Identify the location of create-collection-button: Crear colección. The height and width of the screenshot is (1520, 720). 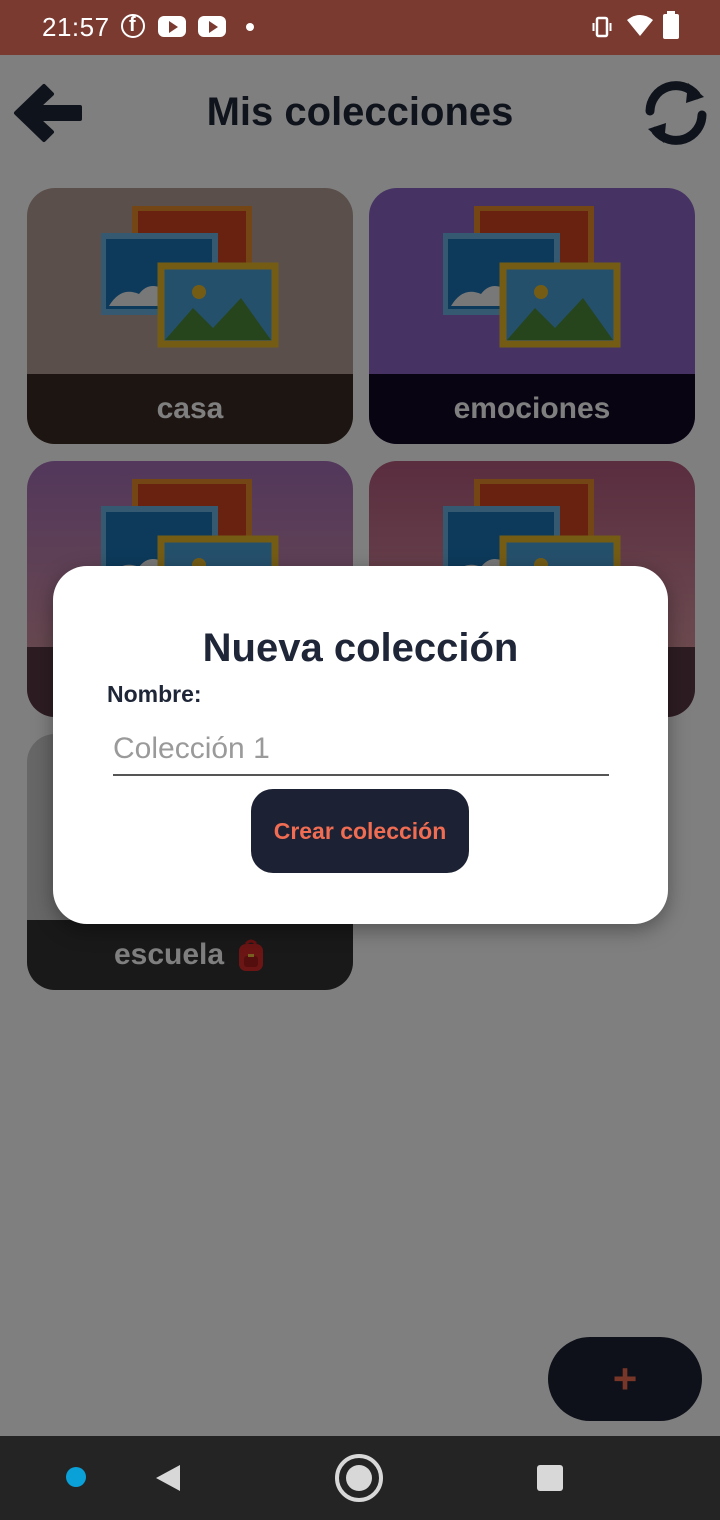
(360, 831).